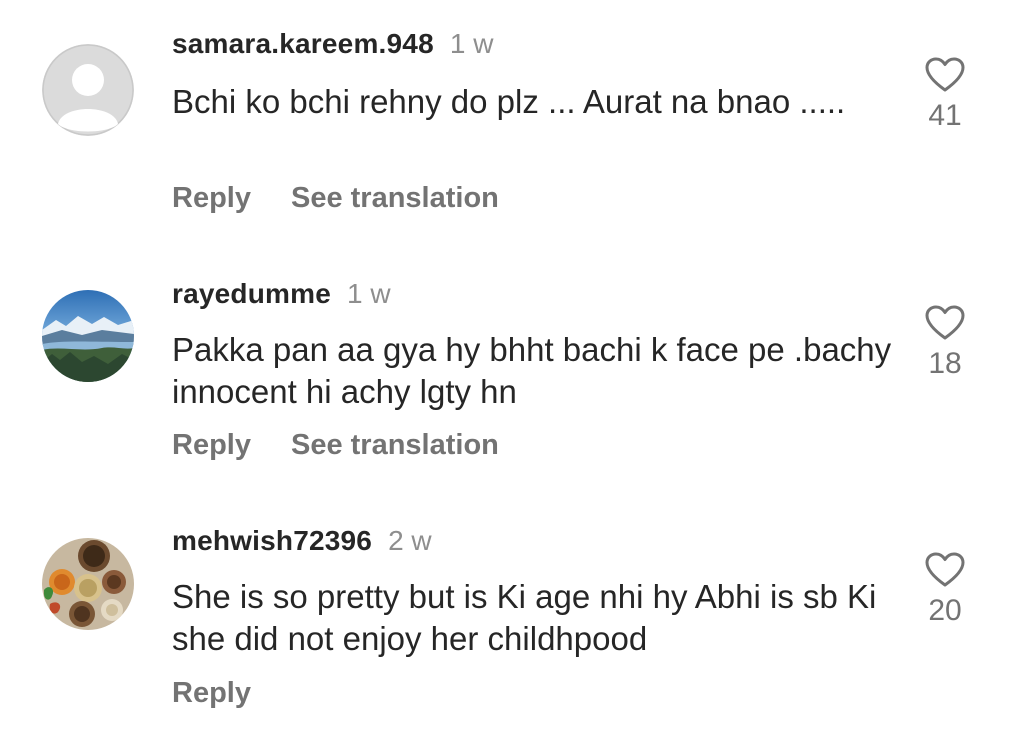 This screenshot has height=749, width=1024. What do you see at coordinates (251, 293) in the screenshot?
I see `username: rayedumme` at bounding box center [251, 293].